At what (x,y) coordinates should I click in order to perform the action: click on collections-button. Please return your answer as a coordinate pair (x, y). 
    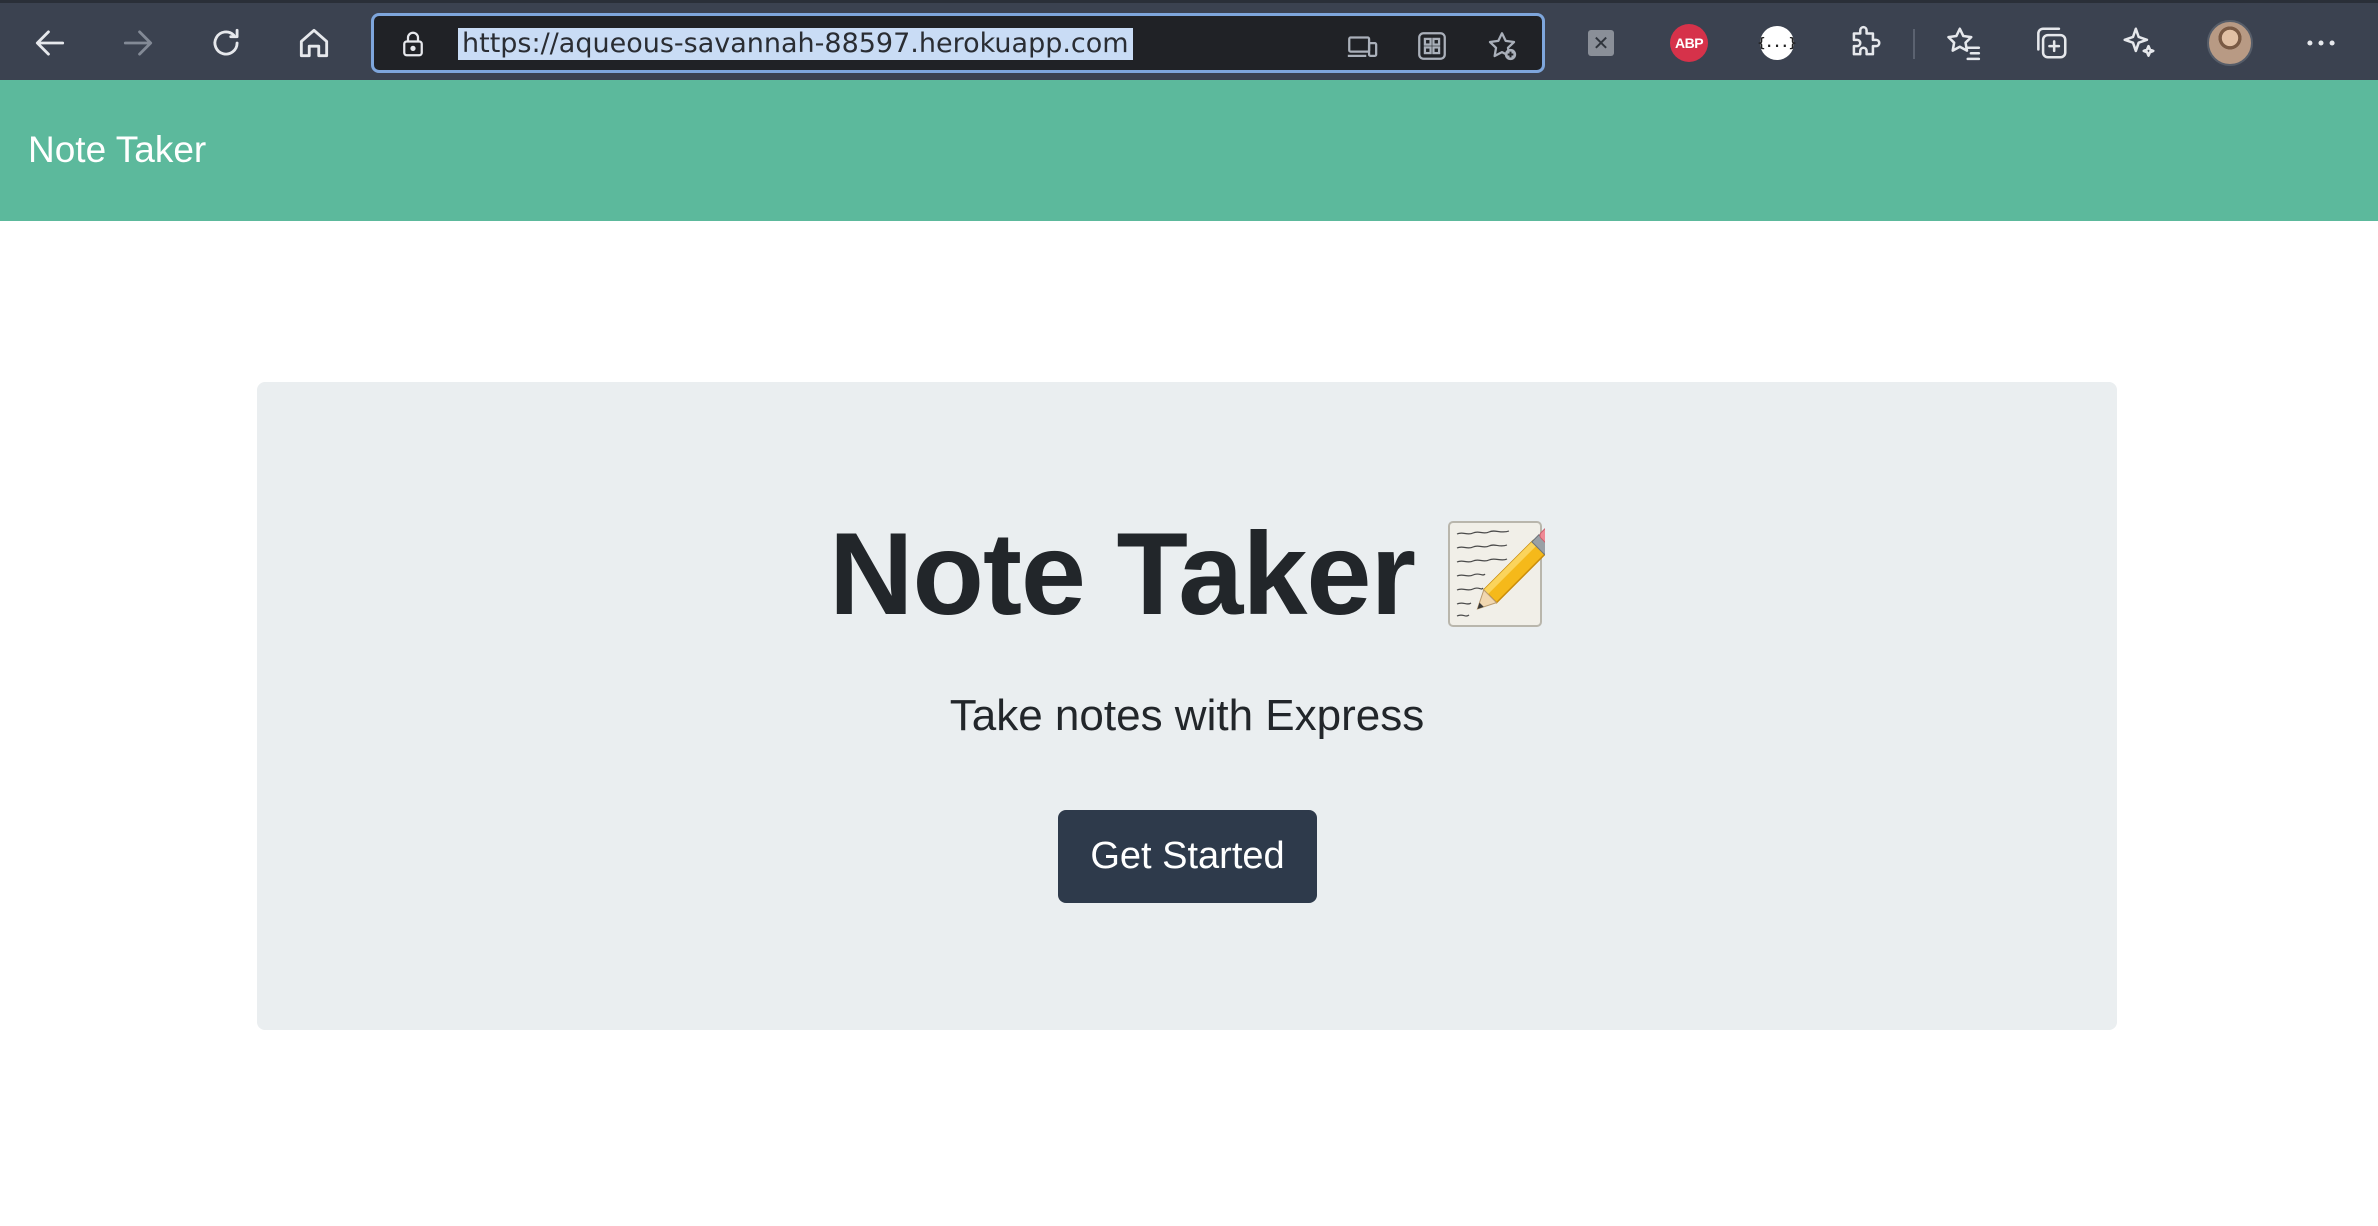
    Looking at the image, I should click on (2051, 43).